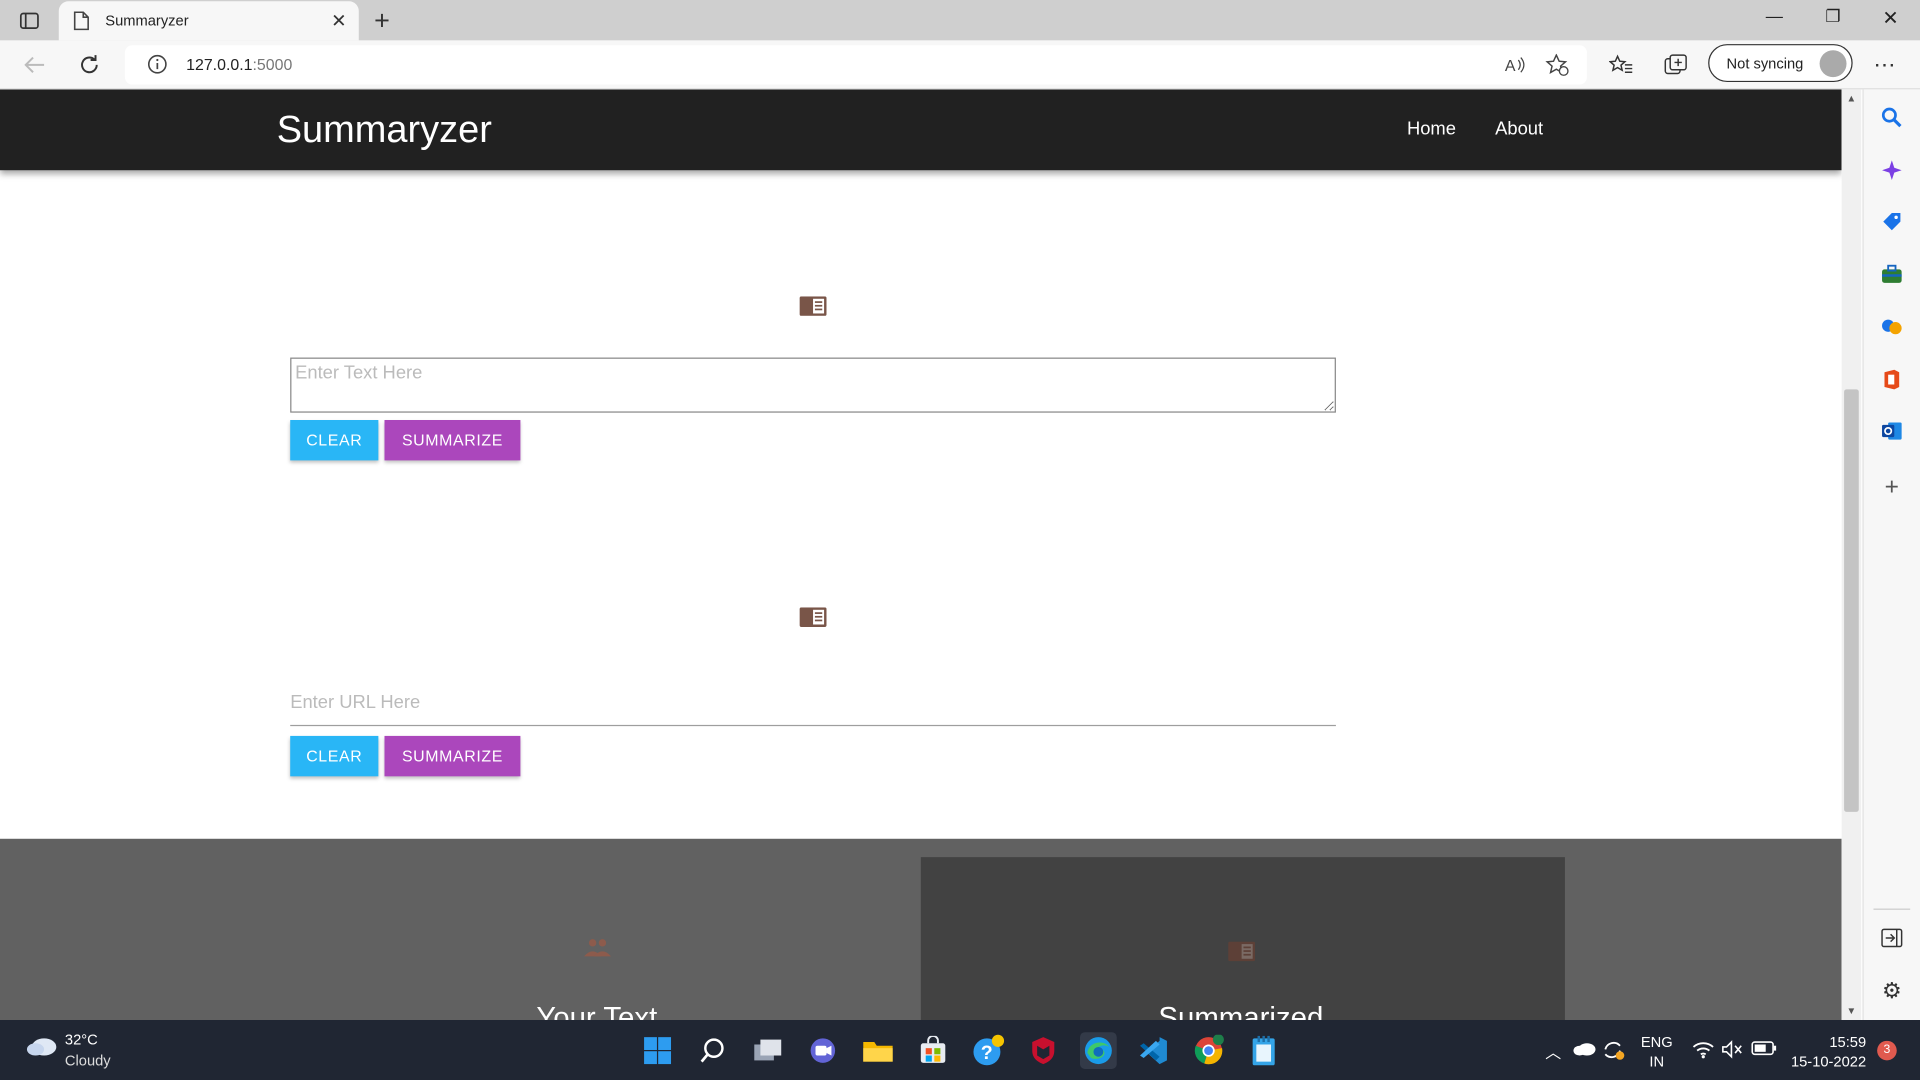 This screenshot has width=1920, height=1080. Describe the element at coordinates (1887, 1050) in the screenshot. I see `notification-badge: 3` at that location.